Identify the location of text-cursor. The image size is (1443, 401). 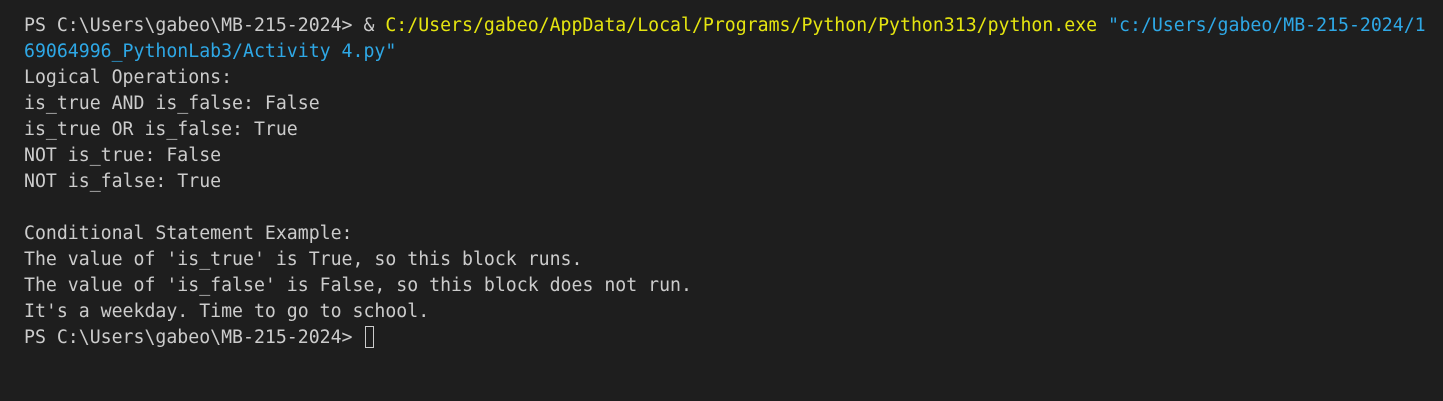
(370, 337).